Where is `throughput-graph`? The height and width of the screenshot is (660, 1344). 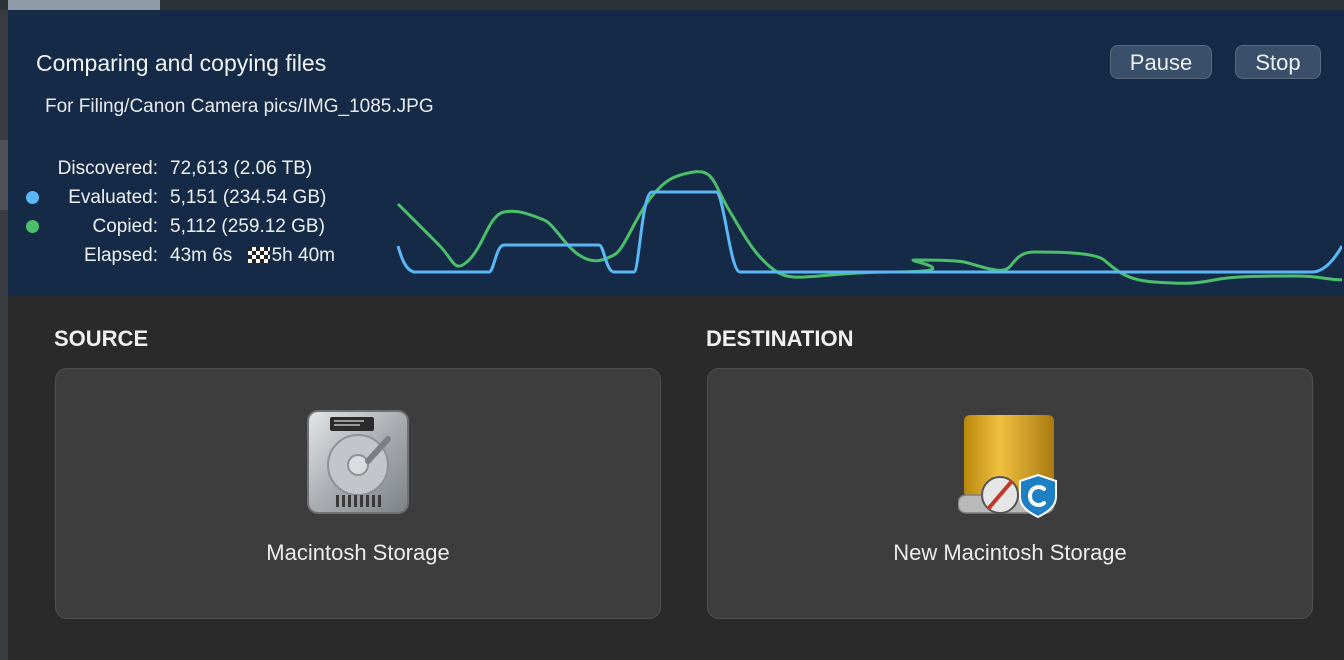
throughput-graph is located at coordinates (869, 227).